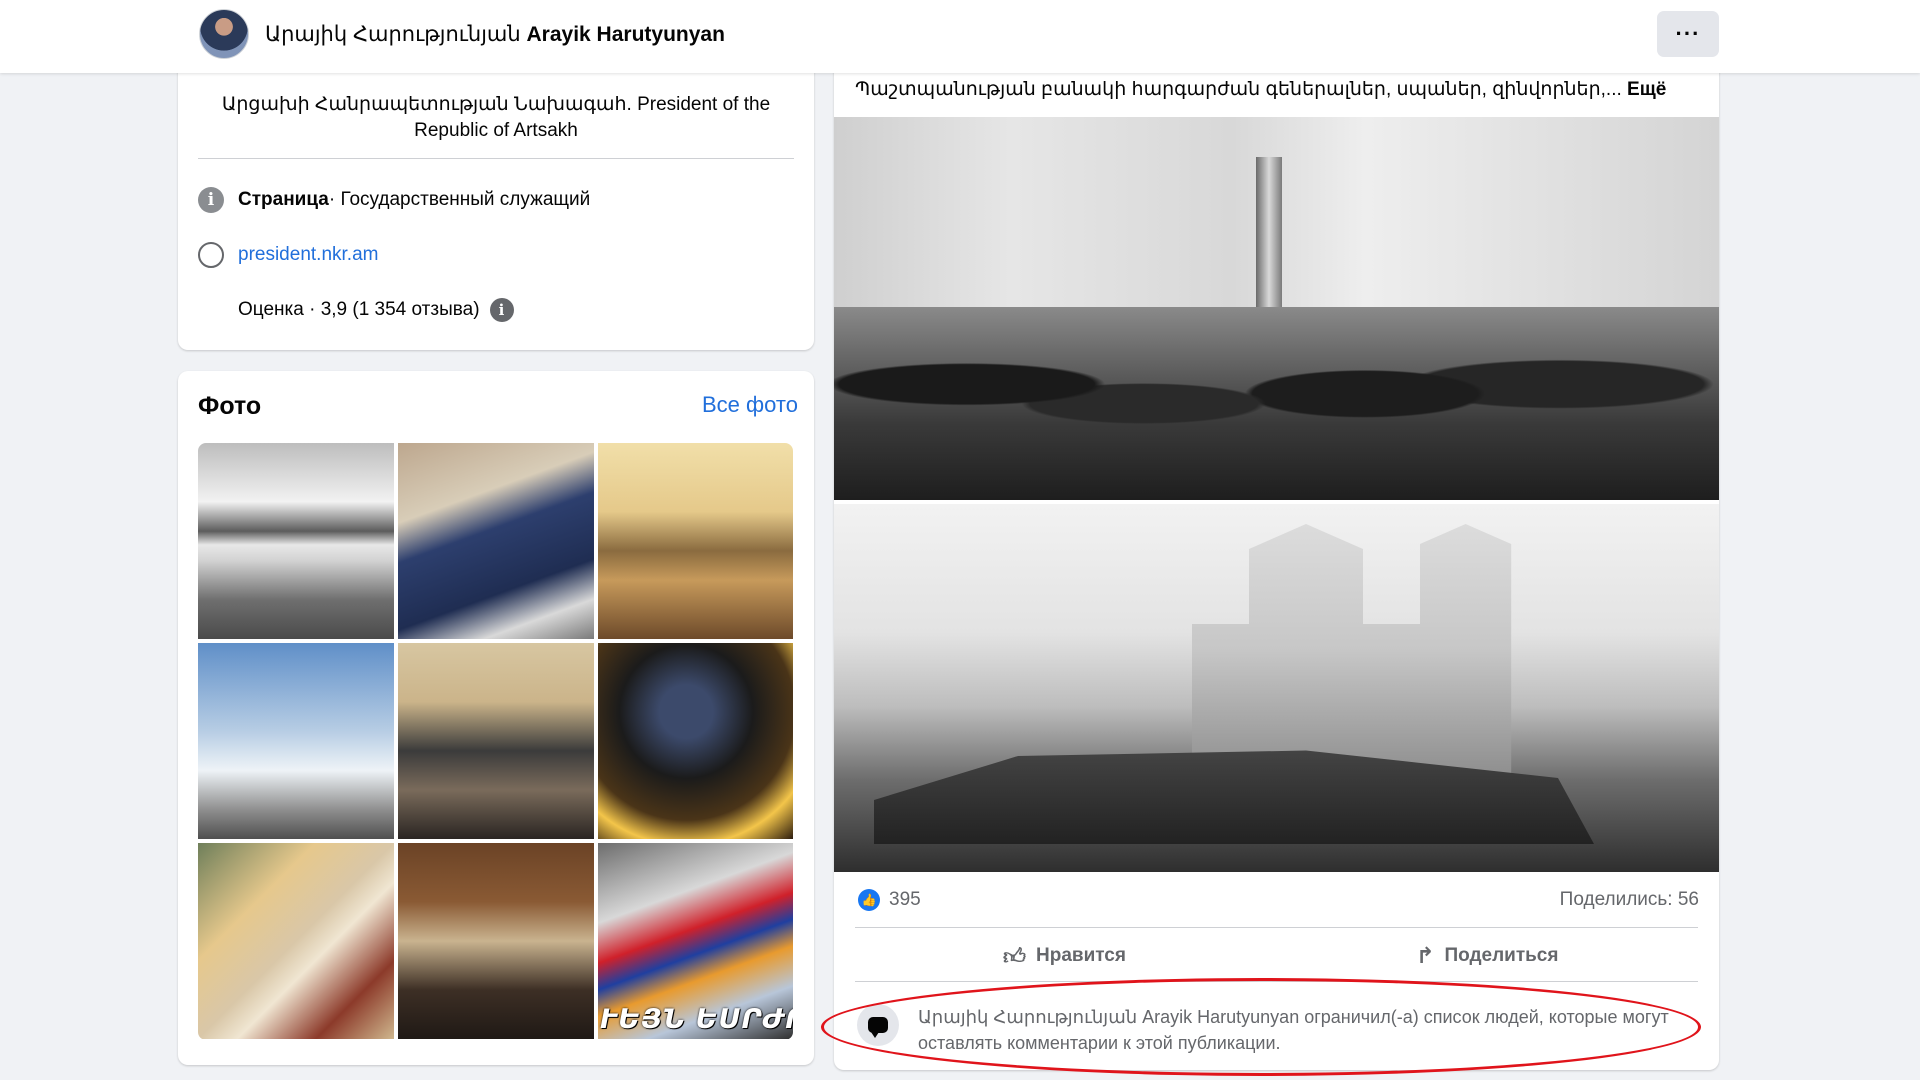 This screenshot has width=1920, height=1080. Describe the element at coordinates (211, 309) in the screenshot. I see `star-icon: ★` at that location.